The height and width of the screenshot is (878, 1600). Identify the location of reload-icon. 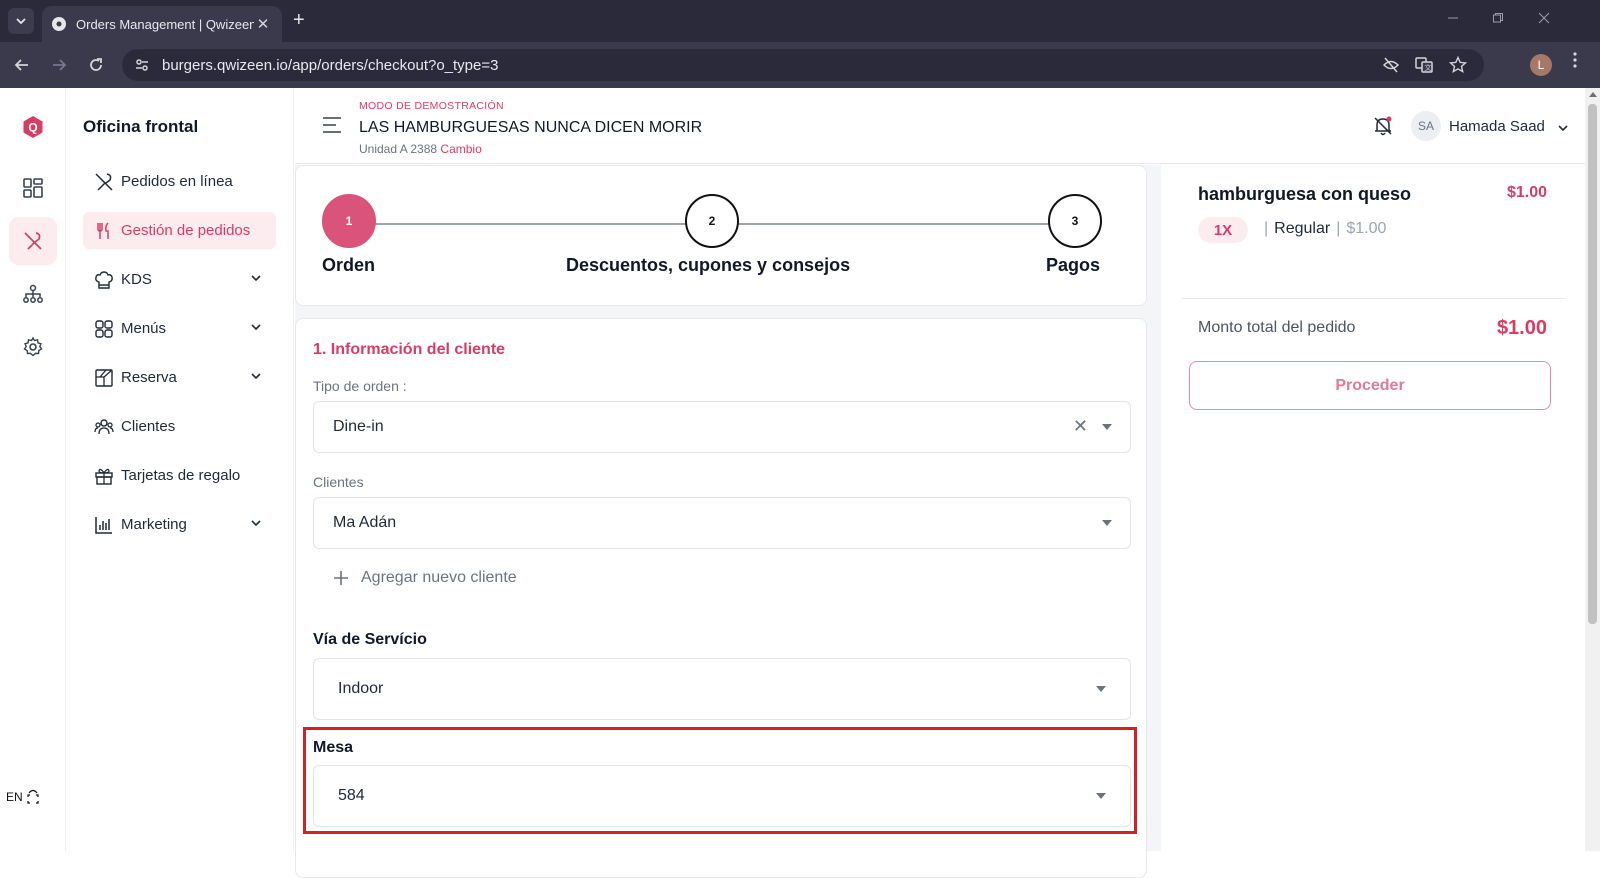
(96, 65).